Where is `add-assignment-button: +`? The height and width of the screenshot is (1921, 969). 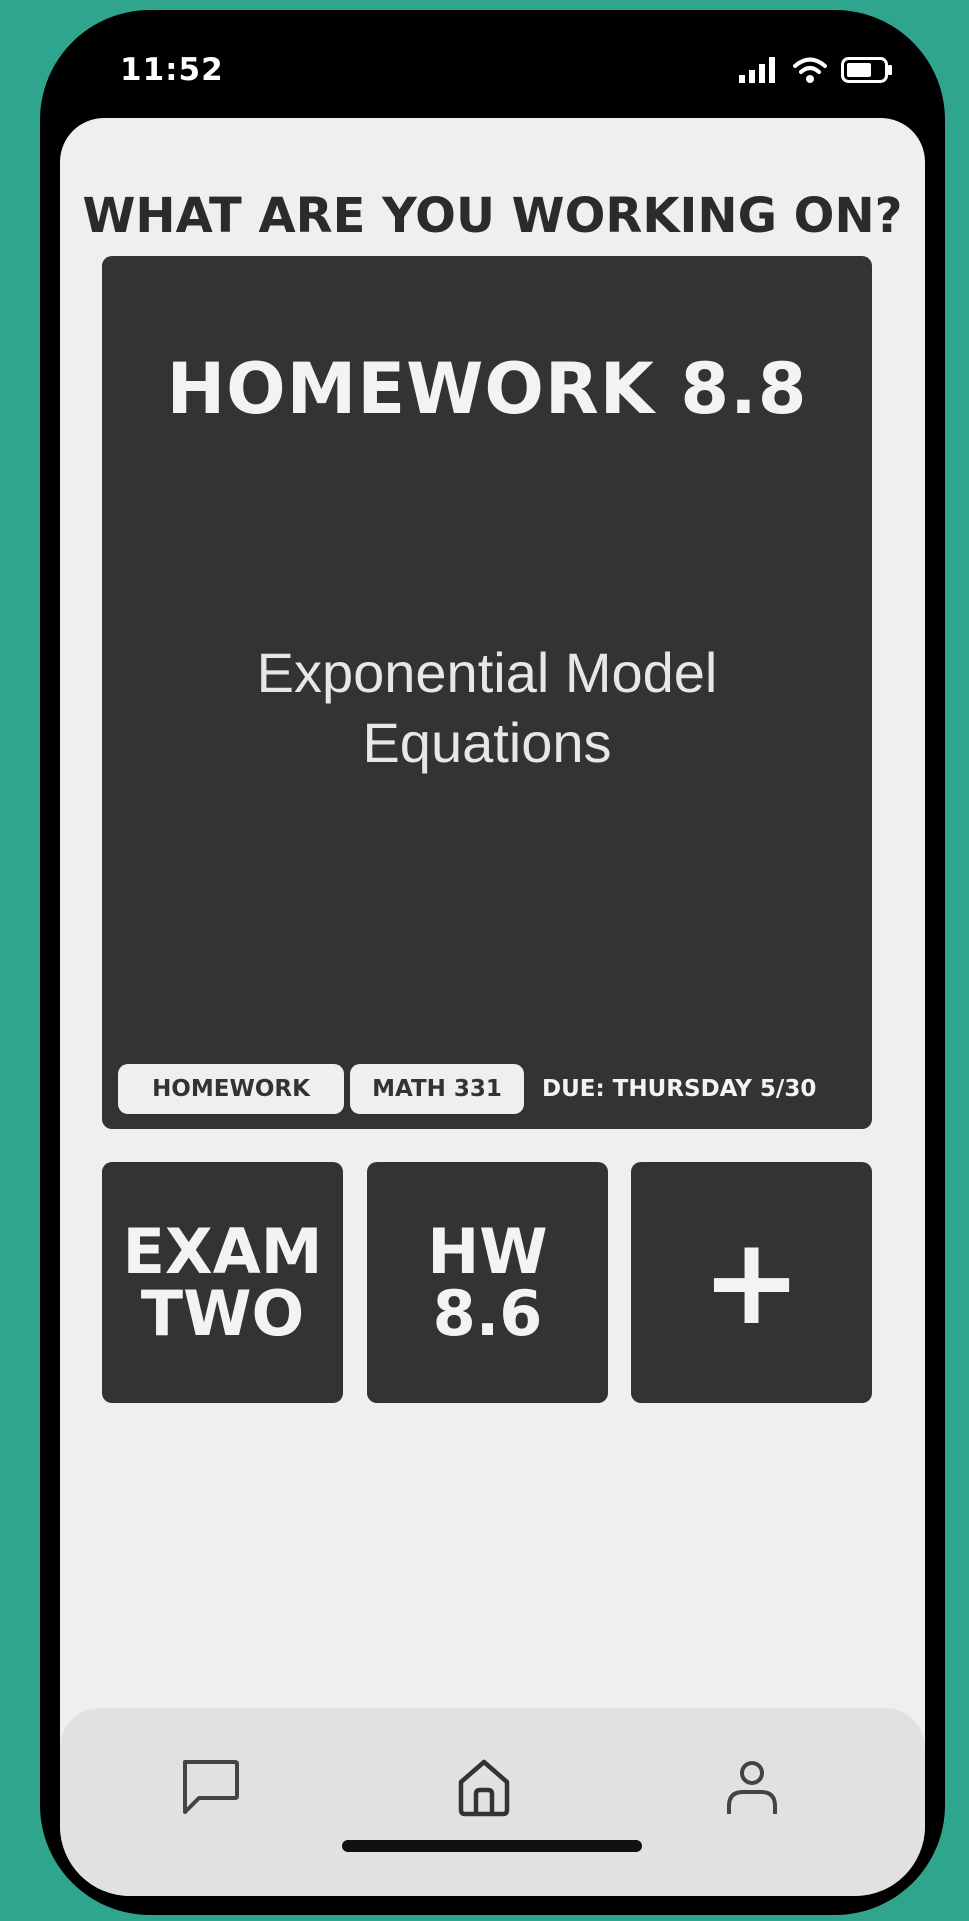 add-assignment-button: + is located at coordinates (751, 1282).